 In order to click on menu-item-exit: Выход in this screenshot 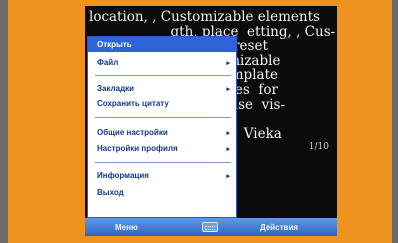, I will do `click(162, 192)`.